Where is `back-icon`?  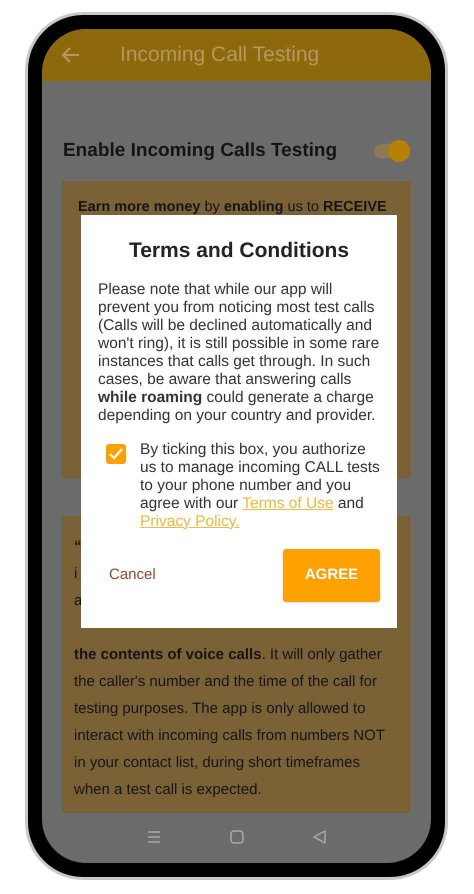 back-icon is located at coordinates (319, 837).